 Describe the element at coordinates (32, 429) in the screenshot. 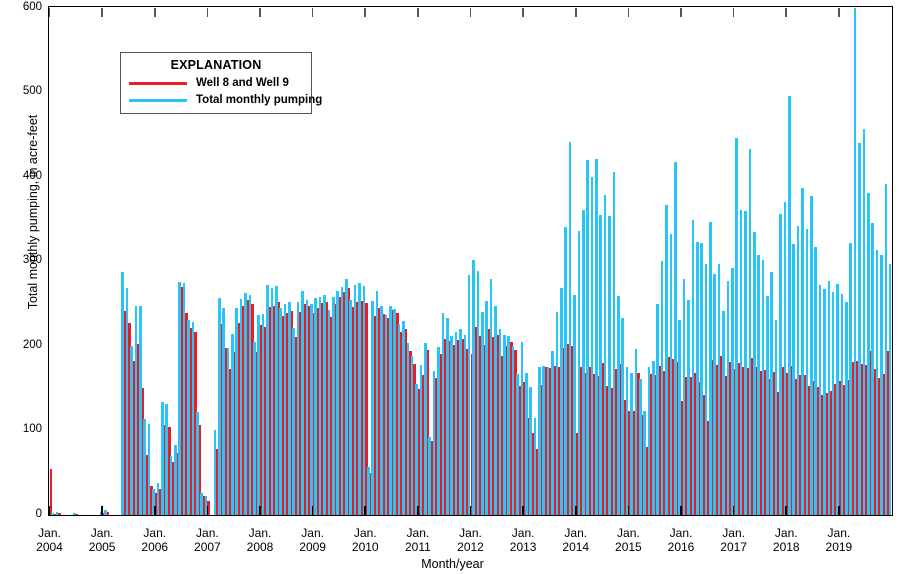

I see `y-tick-label: 100` at that location.